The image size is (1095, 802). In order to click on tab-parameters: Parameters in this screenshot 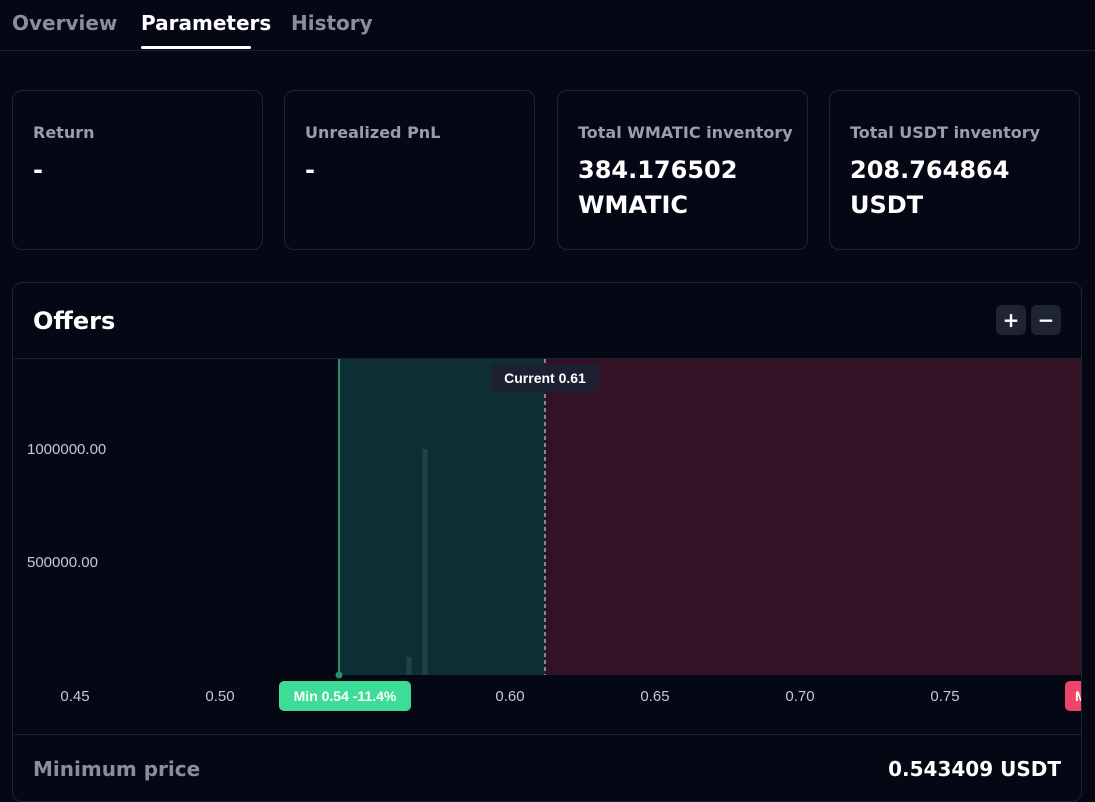, I will do `click(206, 23)`.